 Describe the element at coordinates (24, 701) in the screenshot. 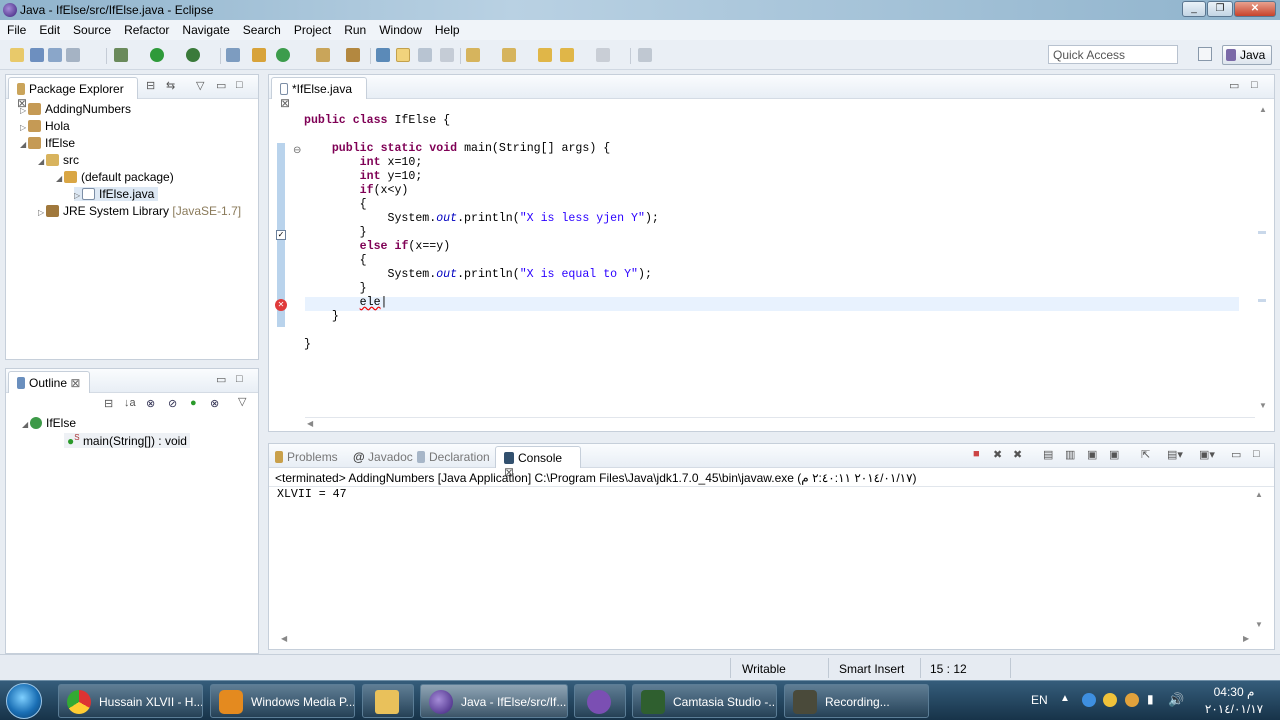

I see `start-button` at that location.